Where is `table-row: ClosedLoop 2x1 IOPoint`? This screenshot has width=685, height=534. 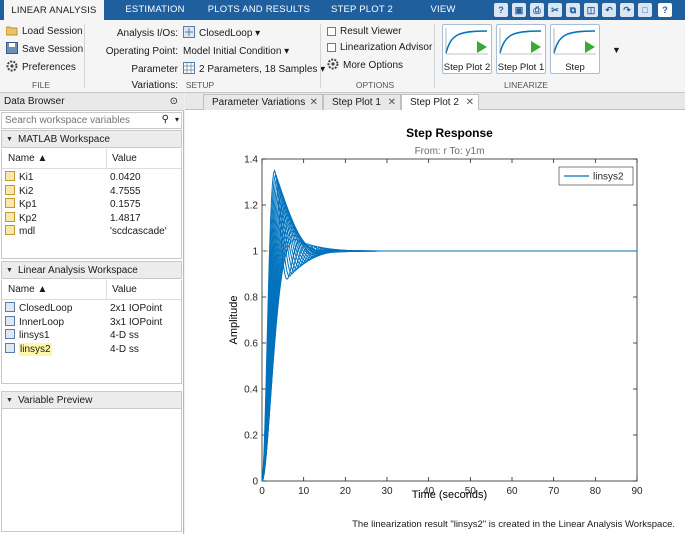 table-row: ClosedLoop 2x1 IOPoint is located at coordinates (91, 309).